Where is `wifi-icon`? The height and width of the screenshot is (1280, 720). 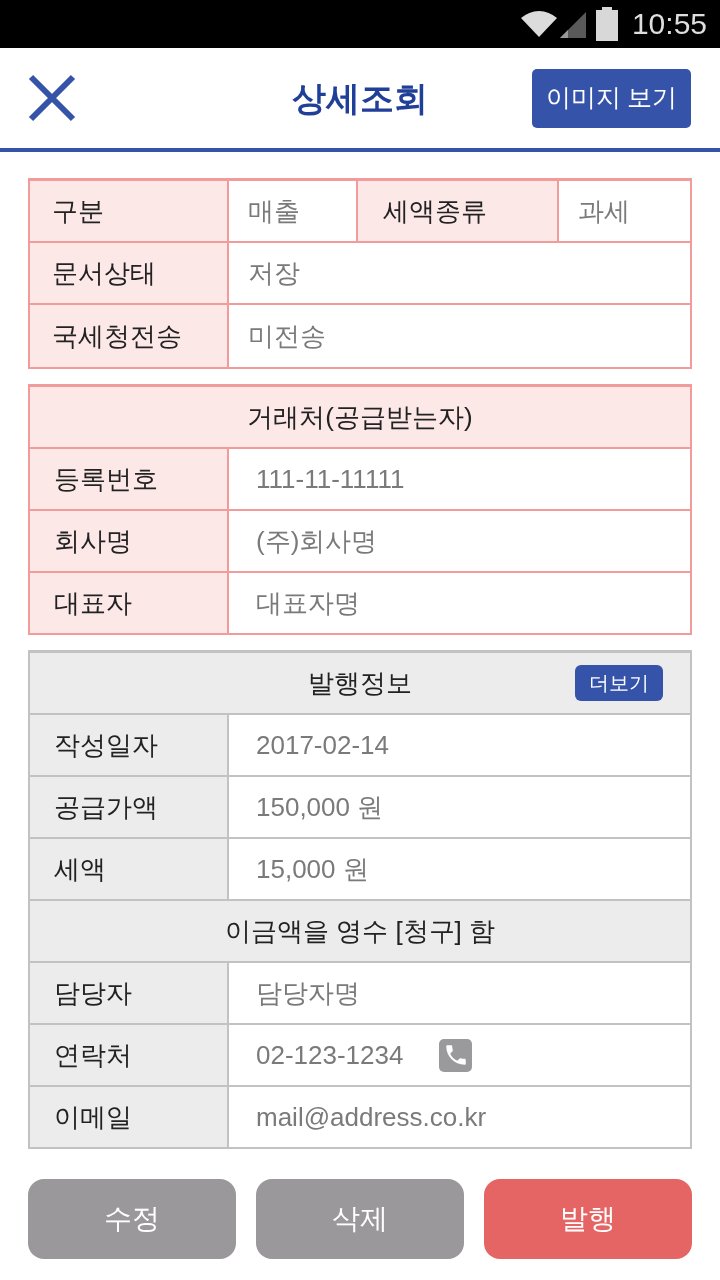 wifi-icon is located at coordinates (538, 24).